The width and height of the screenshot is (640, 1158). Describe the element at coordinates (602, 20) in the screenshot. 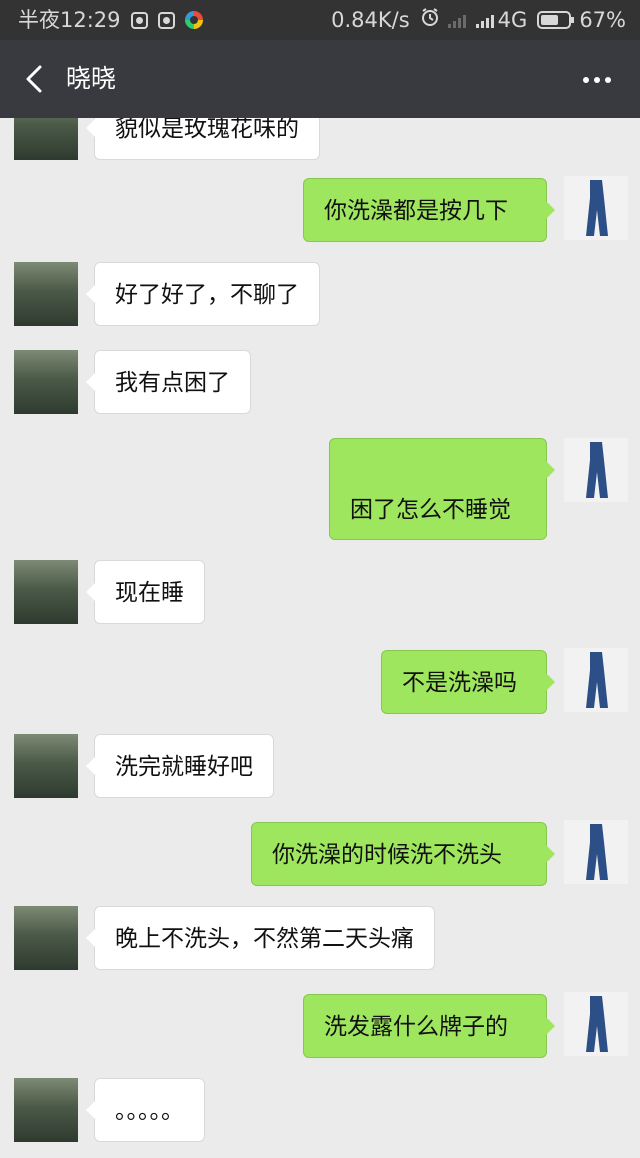

I see `battery-percent: 67%` at that location.